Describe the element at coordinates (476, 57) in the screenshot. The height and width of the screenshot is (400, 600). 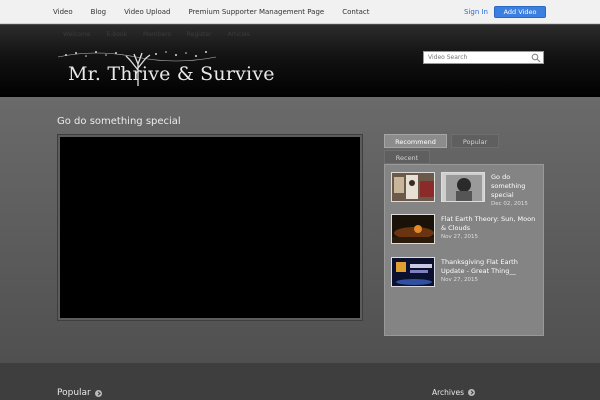
I see `search-input` at that location.